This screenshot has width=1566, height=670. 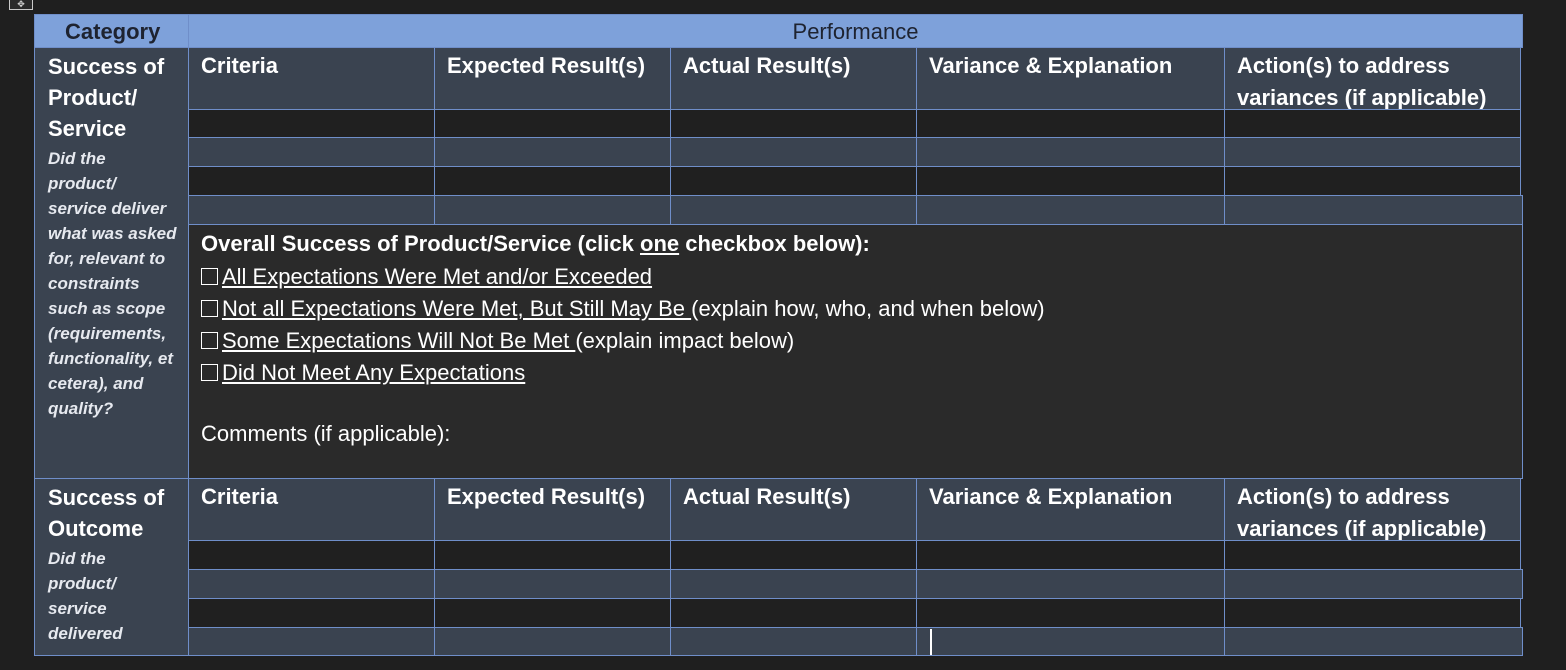 What do you see at coordinates (1372, 123) in the screenshot?
I see `product-row1-action-cell` at bounding box center [1372, 123].